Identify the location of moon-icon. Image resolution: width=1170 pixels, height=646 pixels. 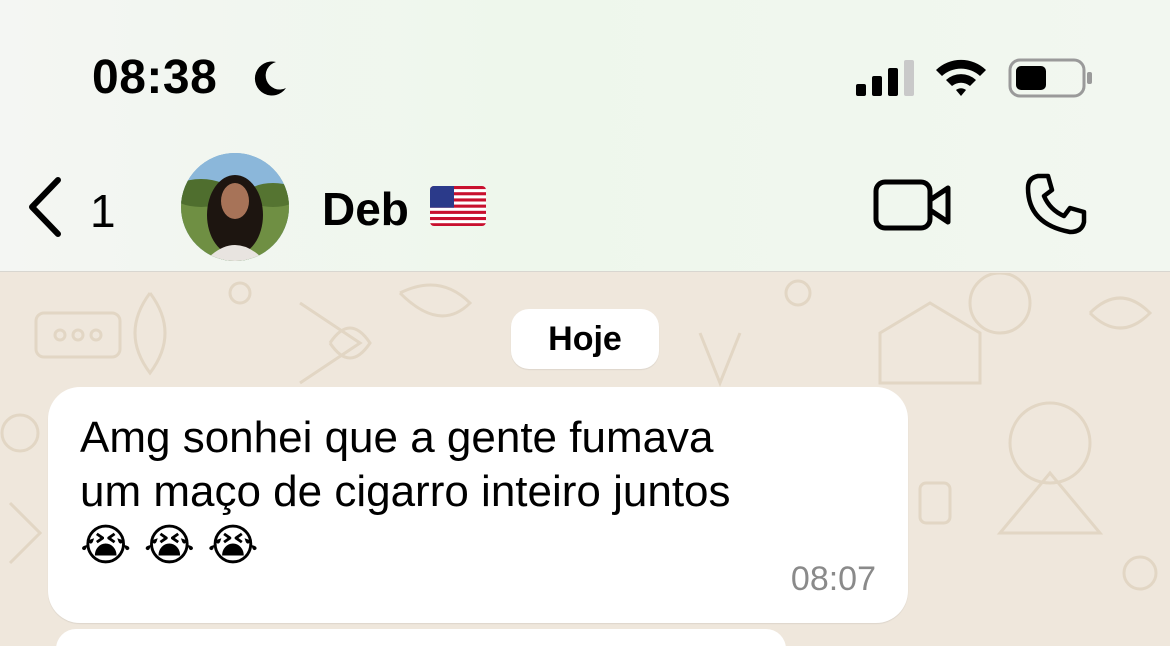
(270, 78).